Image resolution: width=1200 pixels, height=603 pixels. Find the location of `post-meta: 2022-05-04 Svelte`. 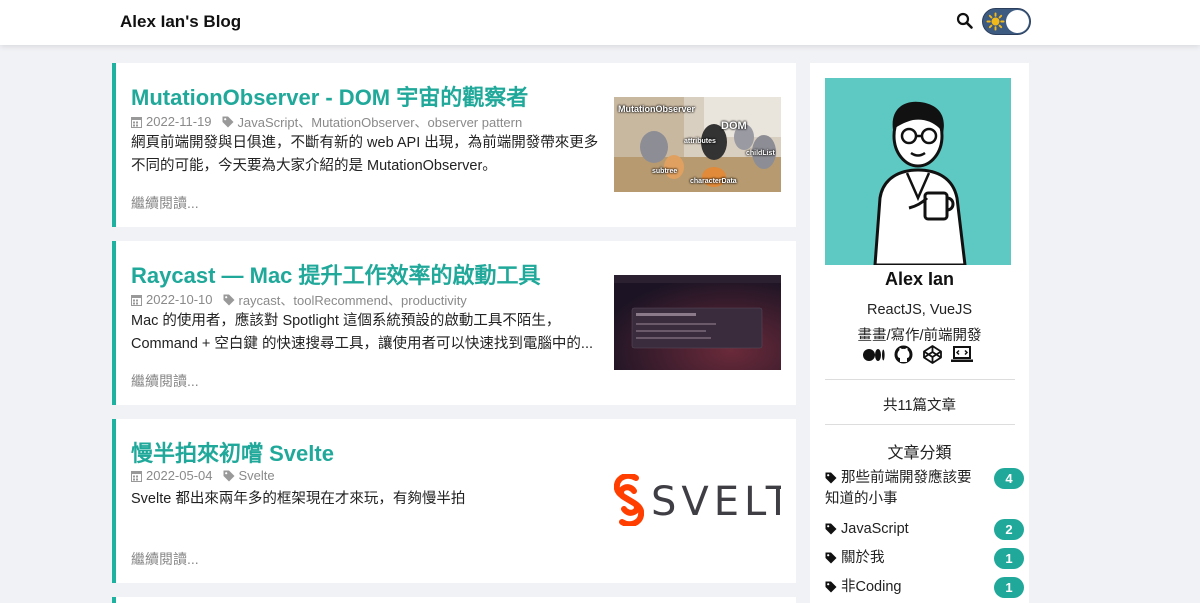

post-meta: 2022-05-04 Svelte is located at coordinates (203, 475).